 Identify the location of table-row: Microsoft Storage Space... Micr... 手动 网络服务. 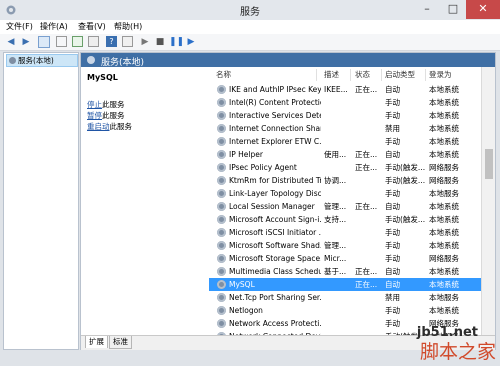
(345, 258).